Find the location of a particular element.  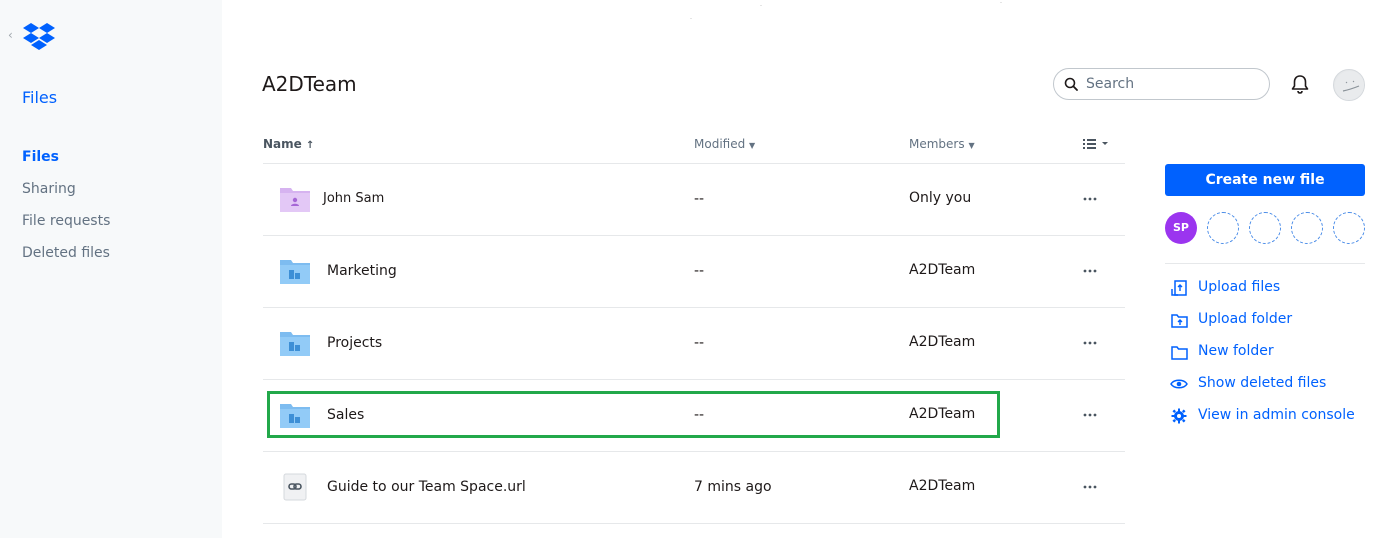

table-row: Marketing -- A2DTeam is located at coordinates (694, 272).